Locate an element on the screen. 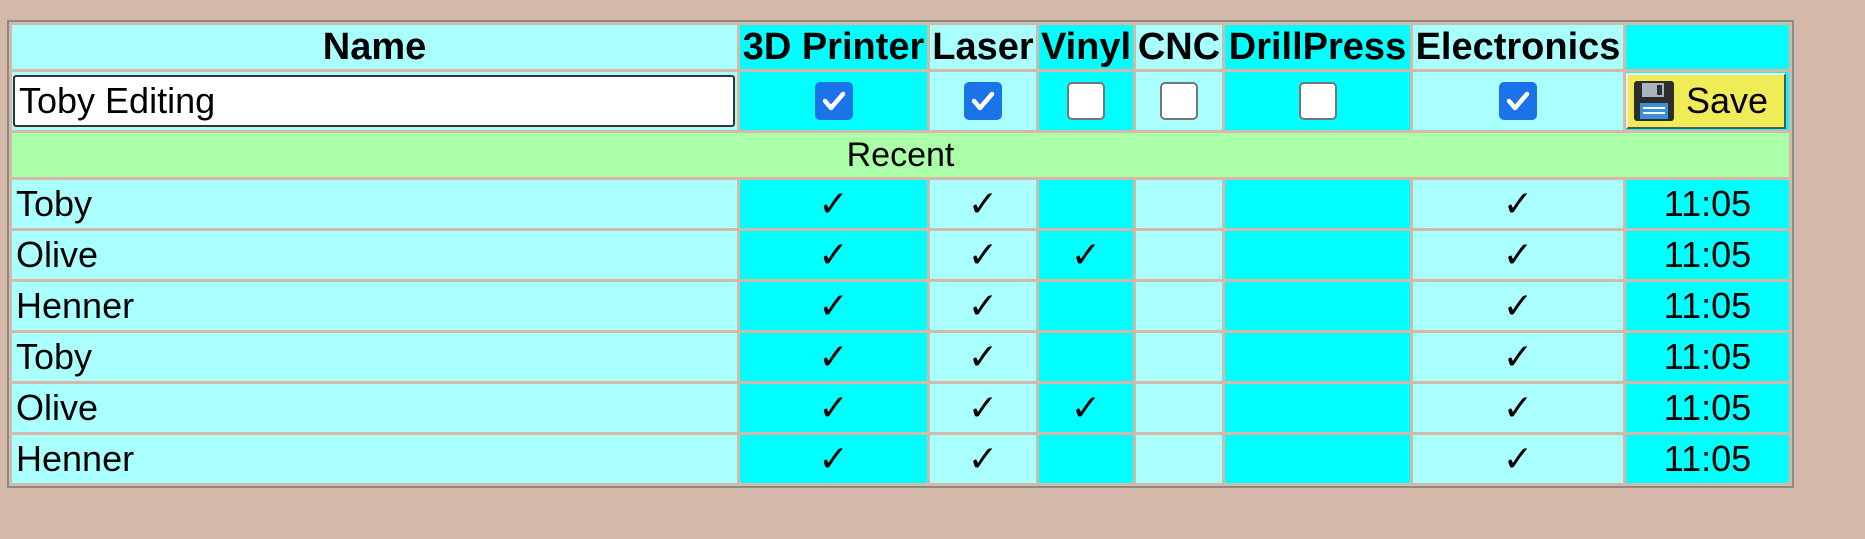 This screenshot has width=1865, height=539. header-electronics: Electronics is located at coordinates (1518, 47).